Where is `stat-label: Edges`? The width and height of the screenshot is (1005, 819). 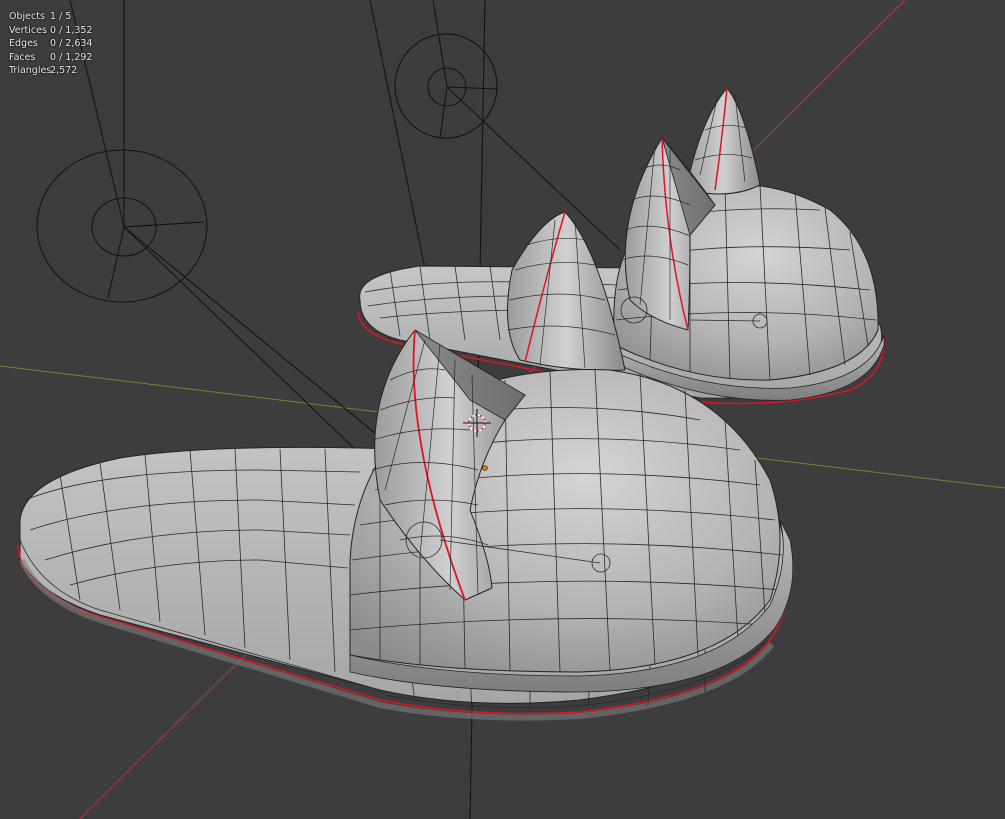
stat-label: Edges is located at coordinates (23, 43).